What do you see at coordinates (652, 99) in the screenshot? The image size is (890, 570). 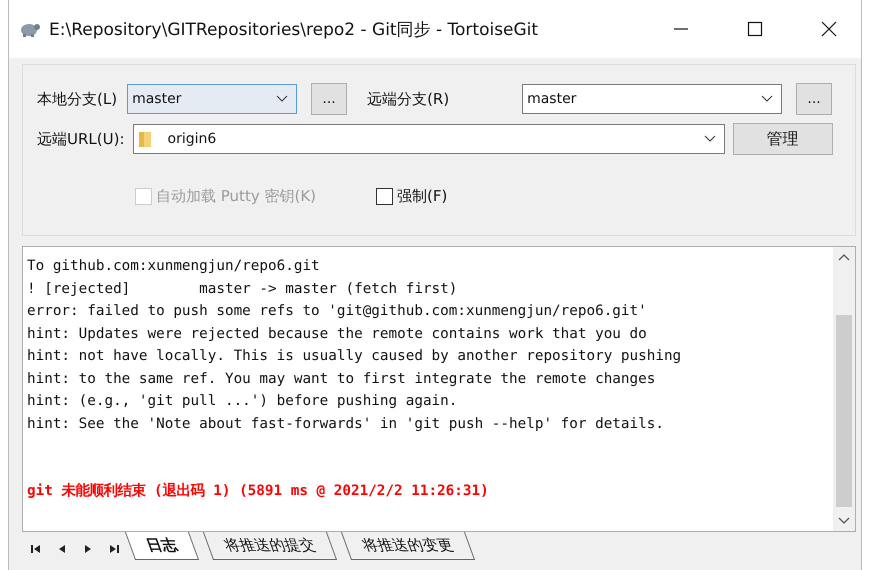 I see `remote-branch-dropdown: master` at bounding box center [652, 99].